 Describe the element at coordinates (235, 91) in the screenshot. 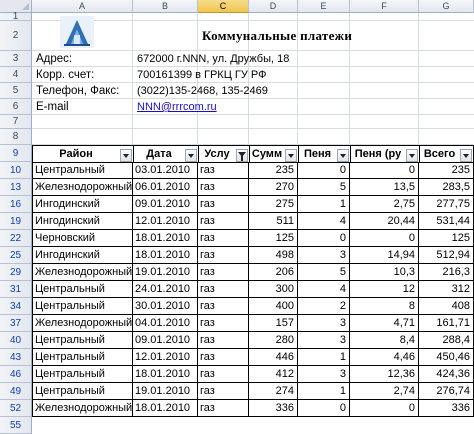

I see `info-value: (3022)135-2468, 135-2469` at that location.